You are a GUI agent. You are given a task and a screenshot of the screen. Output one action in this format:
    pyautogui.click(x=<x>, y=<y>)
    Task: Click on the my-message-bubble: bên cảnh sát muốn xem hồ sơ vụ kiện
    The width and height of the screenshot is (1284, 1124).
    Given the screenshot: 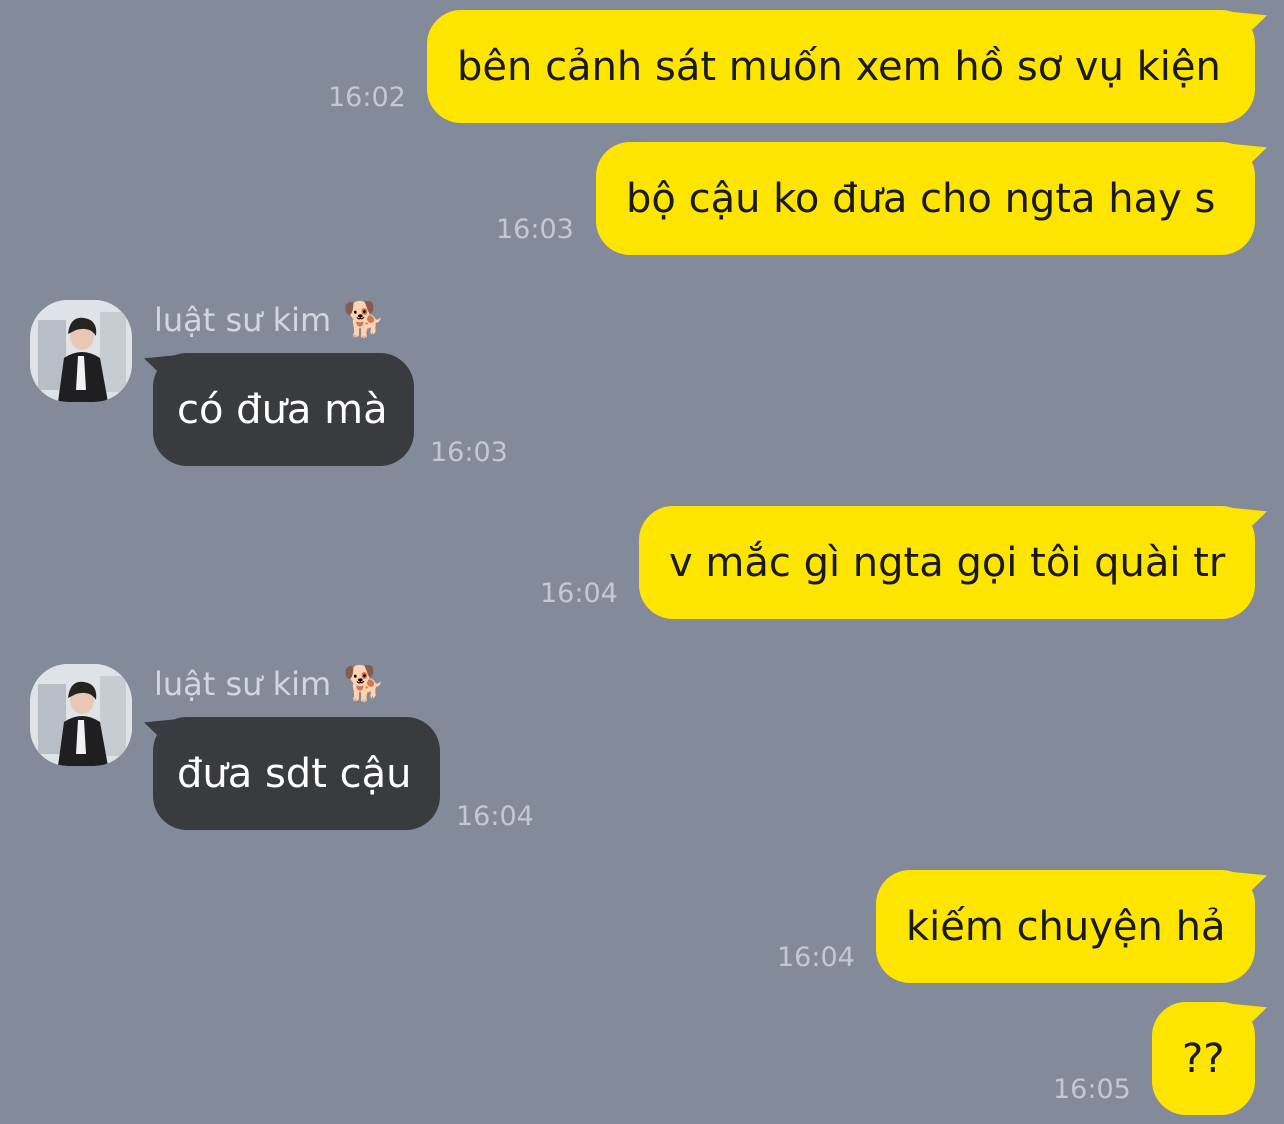 What is the action you would take?
    pyautogui.click(x=841, y=66)
    